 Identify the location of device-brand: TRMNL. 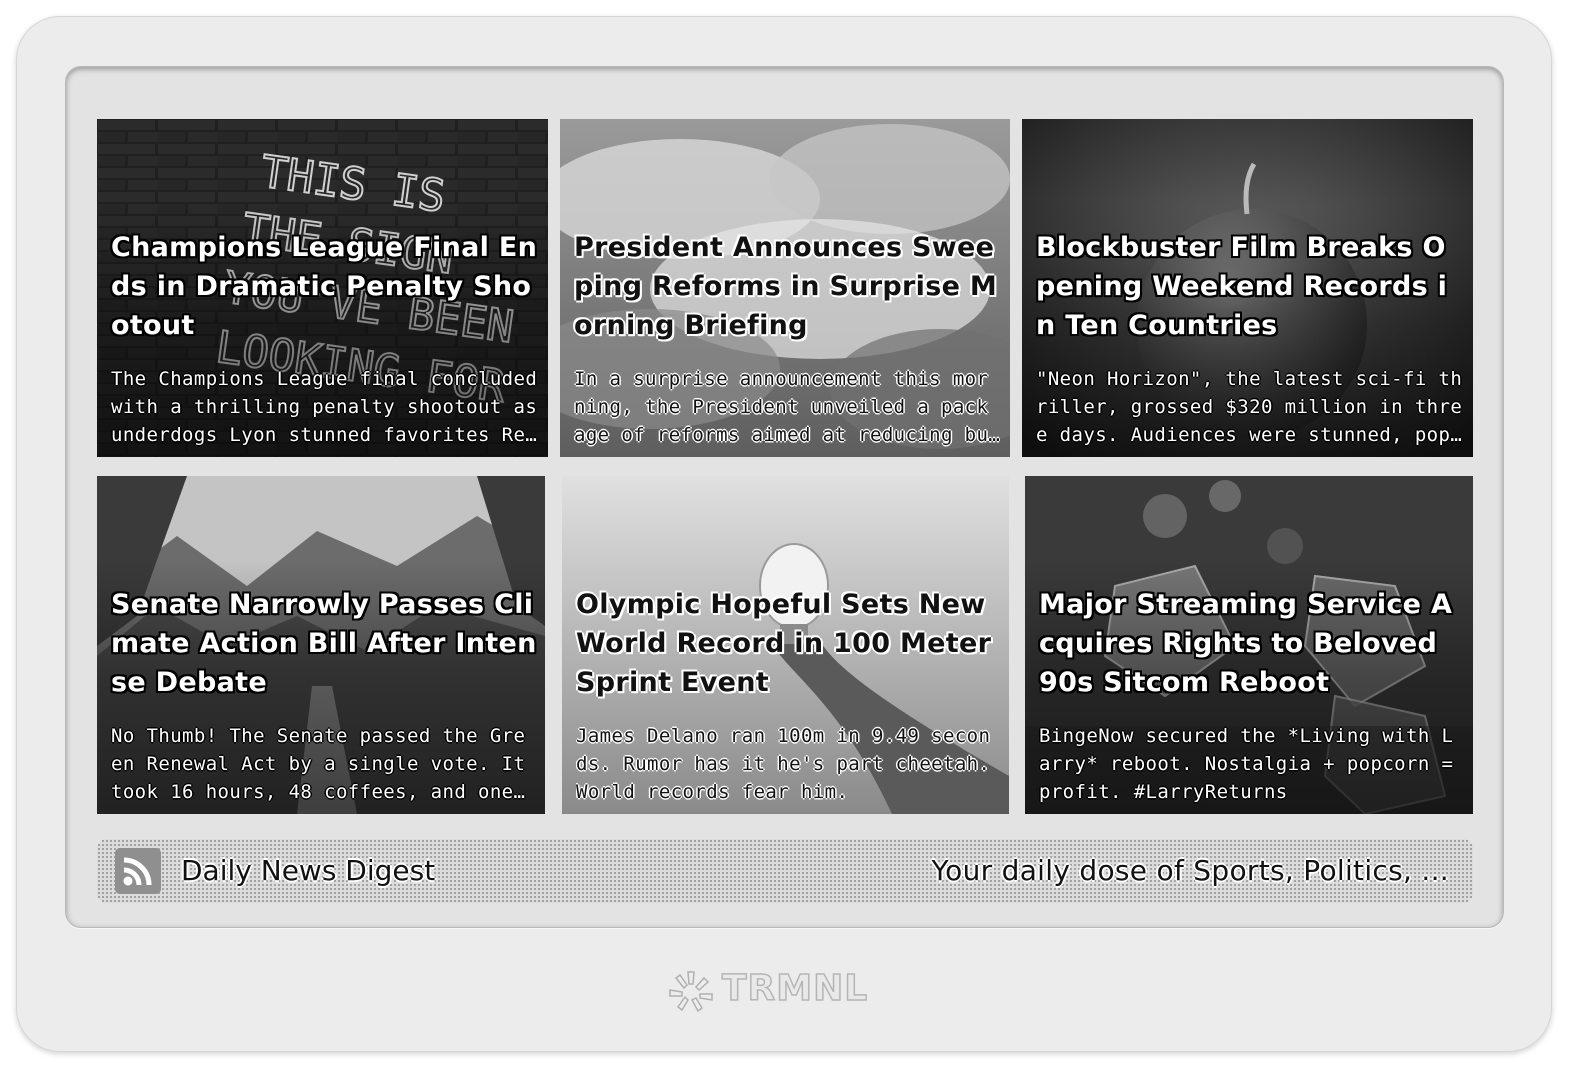
(788, 989).